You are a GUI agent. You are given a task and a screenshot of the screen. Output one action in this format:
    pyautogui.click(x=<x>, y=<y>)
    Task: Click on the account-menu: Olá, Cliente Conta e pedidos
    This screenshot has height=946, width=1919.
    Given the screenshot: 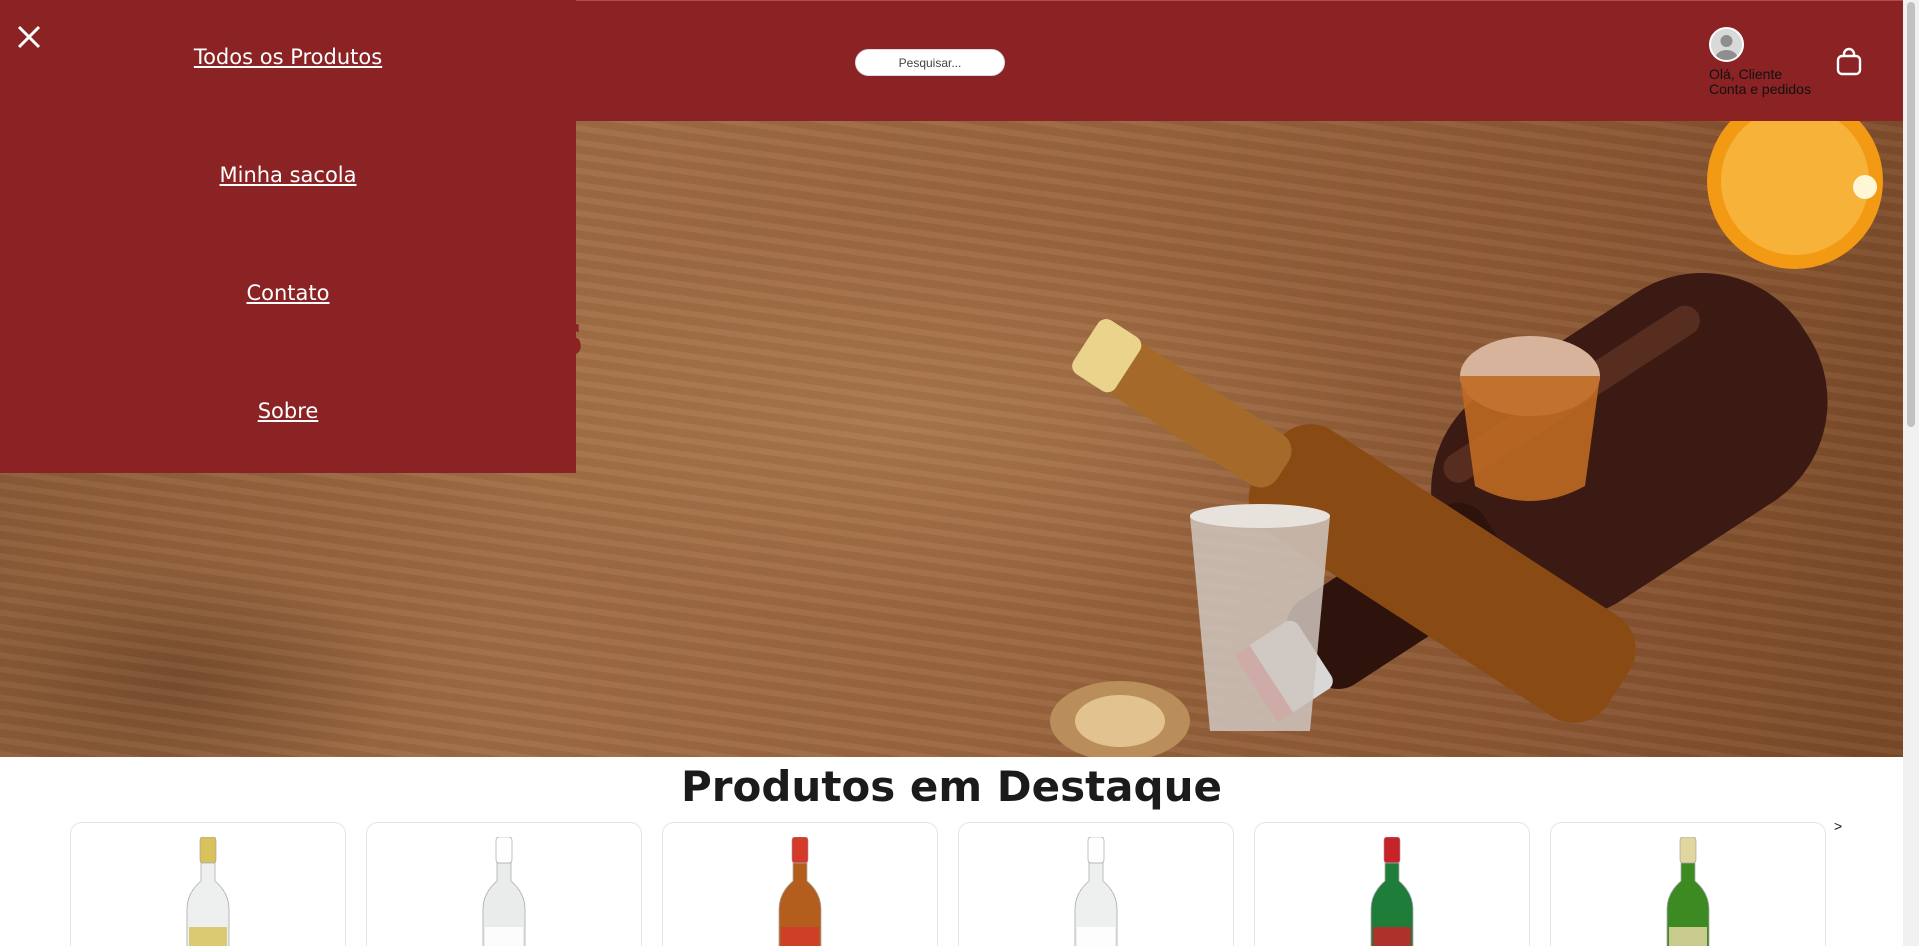 What is the action you would take?
    pyautogui.click(x=1769, y=63)
    